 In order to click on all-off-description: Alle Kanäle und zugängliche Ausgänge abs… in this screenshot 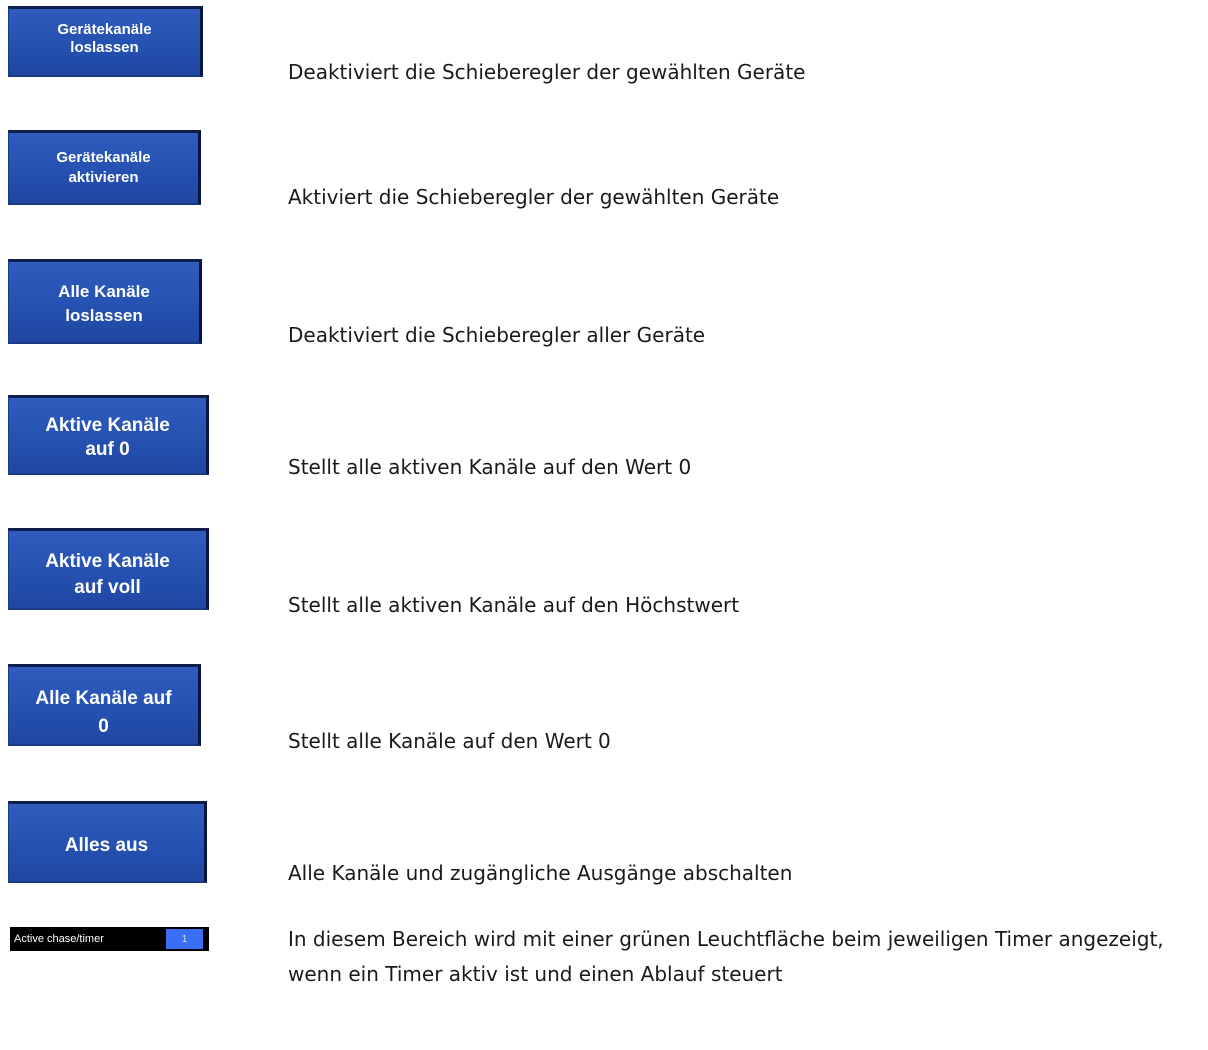, I will do `click(540, 873)`.